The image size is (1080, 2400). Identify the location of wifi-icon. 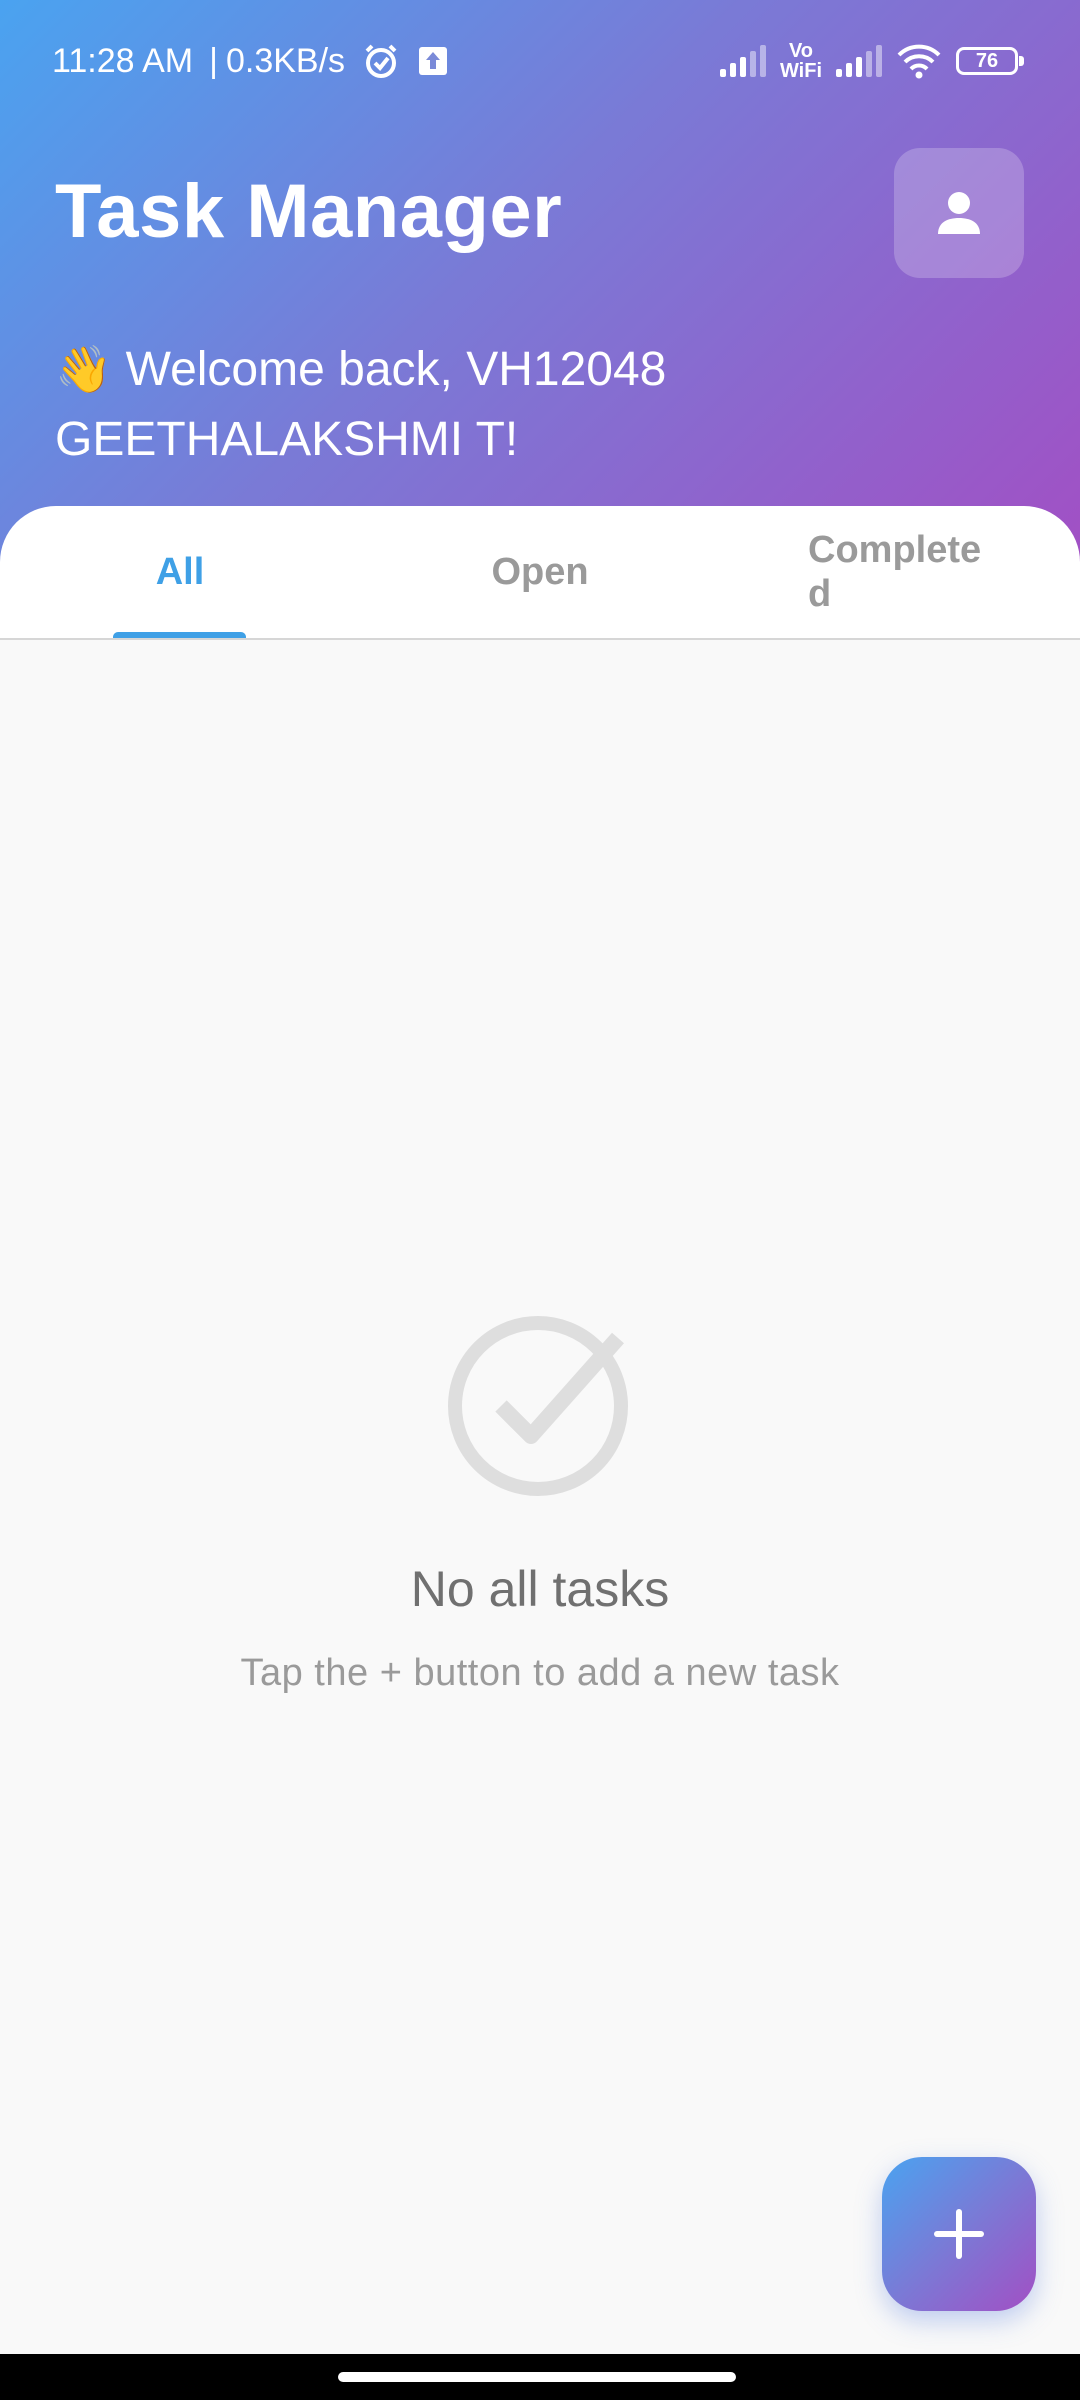
(919, 61).